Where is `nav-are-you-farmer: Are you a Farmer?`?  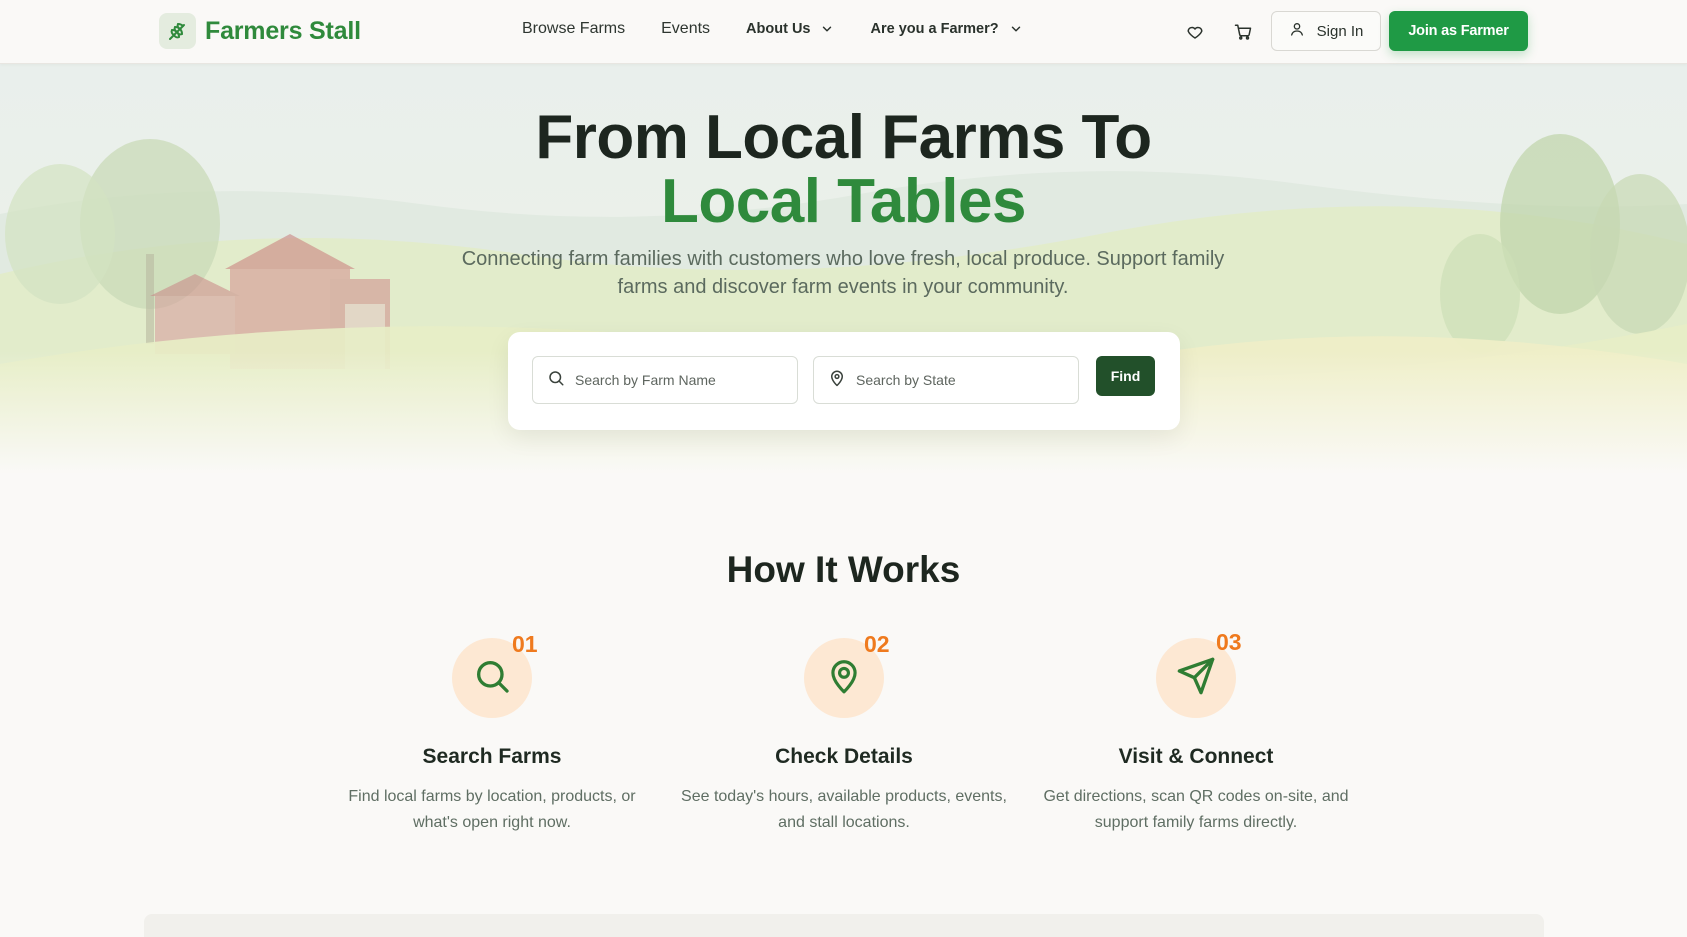
nav-are-you-farmer: Are you a Farmer? is located at coordinates (946, 29).